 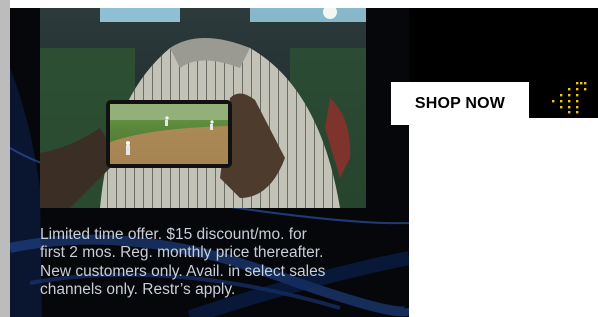 I want to click on left-border-strip, so click(x=5, y=158).